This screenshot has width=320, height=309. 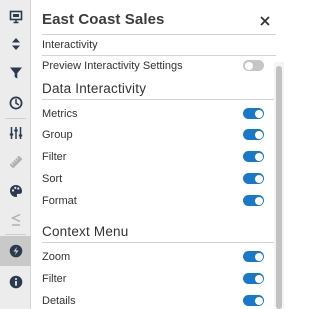 I want to click on sort-arrows-icon, so click(x=15, y=44).